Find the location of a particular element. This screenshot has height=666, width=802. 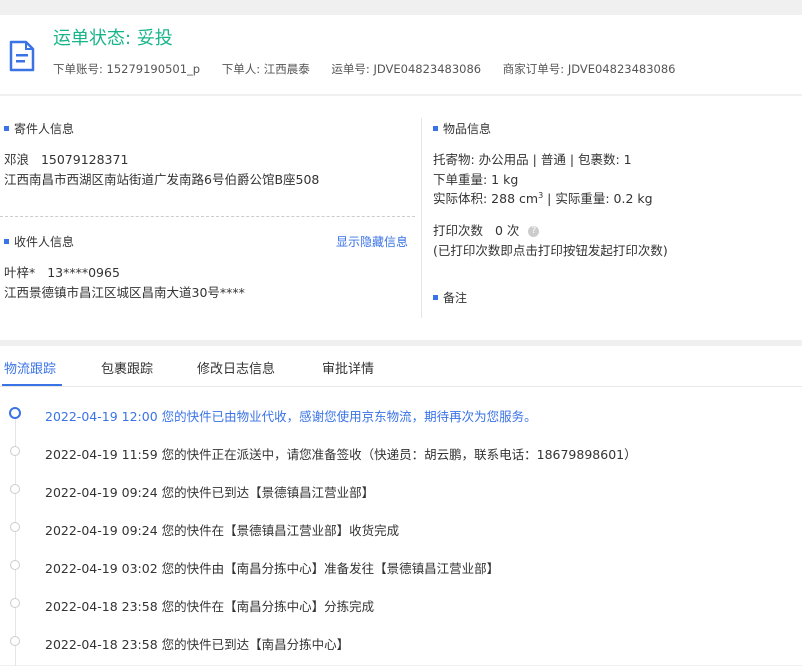

sender-name-phone: 邓浪 15079128371 is located at coordinates (66, 158).